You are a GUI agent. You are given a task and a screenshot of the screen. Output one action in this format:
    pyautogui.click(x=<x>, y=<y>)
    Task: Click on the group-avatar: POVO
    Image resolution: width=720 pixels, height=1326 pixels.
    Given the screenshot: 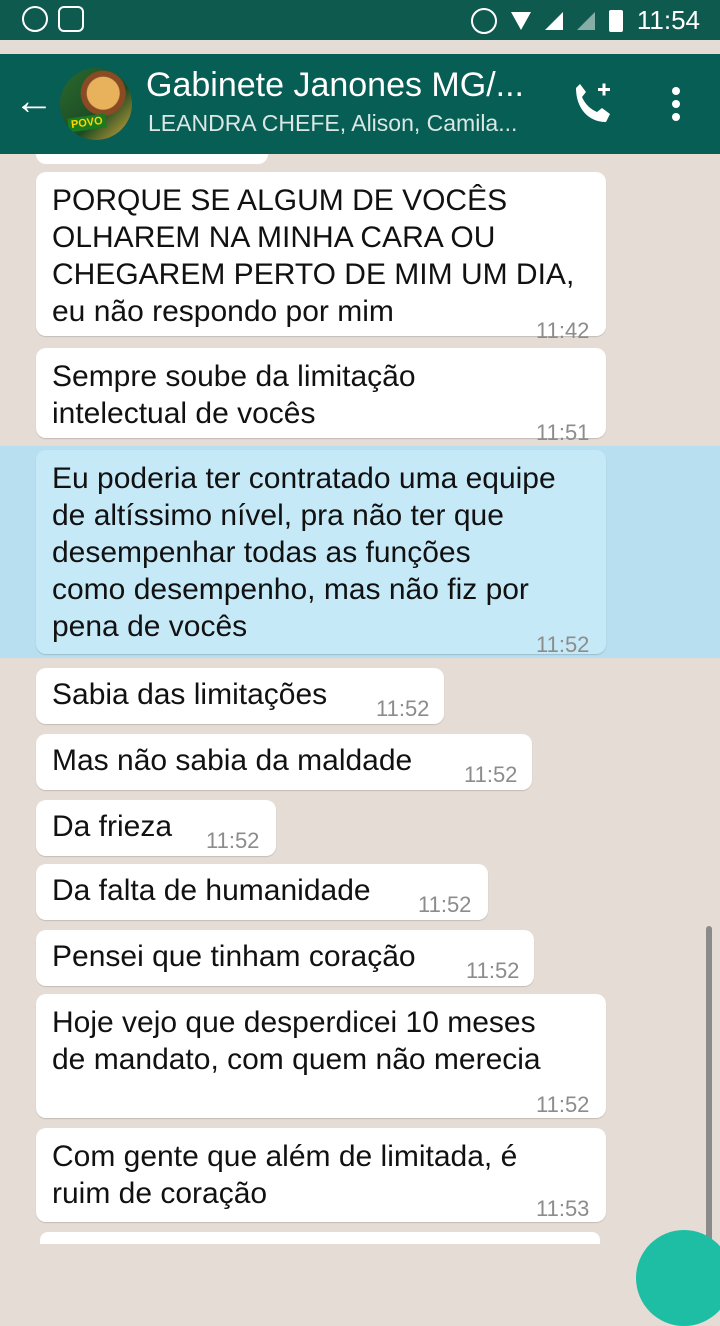 What is the action you would take?
    pyautogui.click(x=96, y=104)
    